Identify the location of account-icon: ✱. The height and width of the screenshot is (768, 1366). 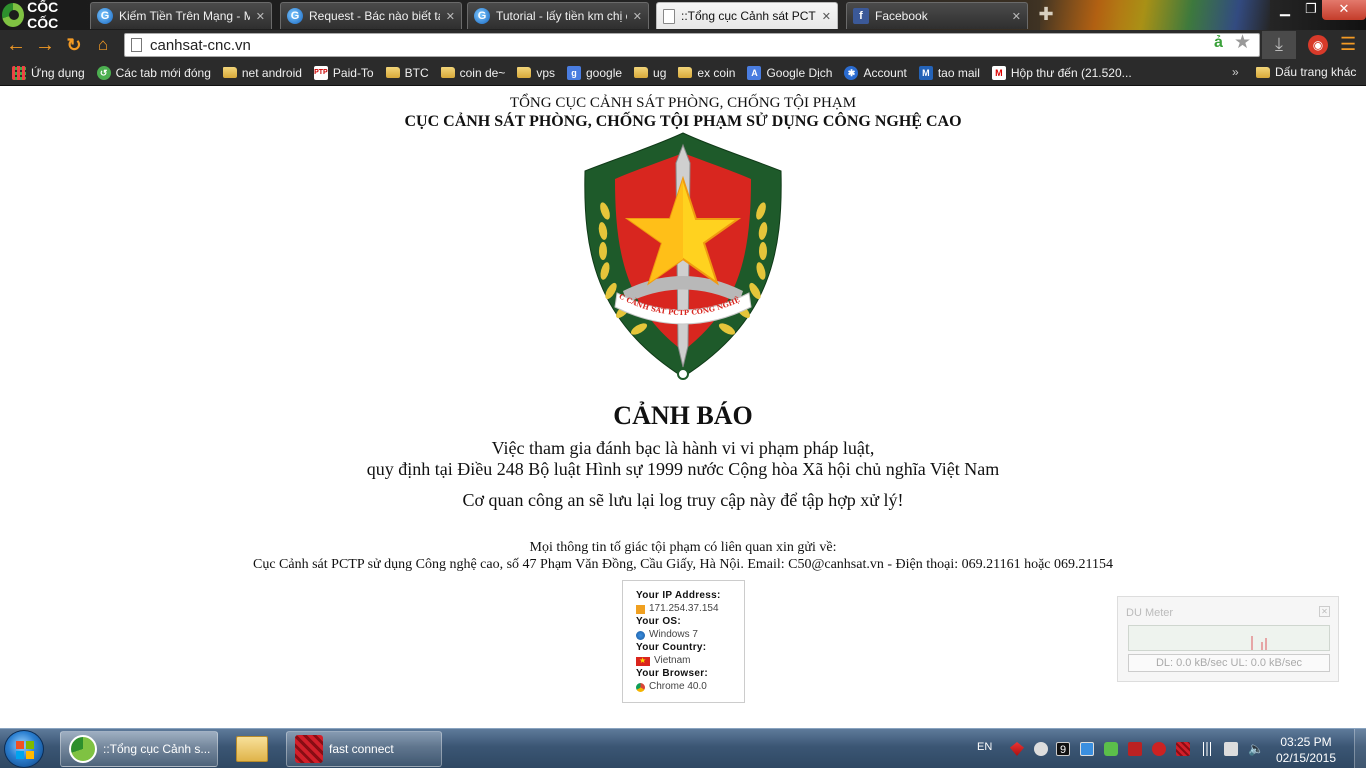
(851, 72).